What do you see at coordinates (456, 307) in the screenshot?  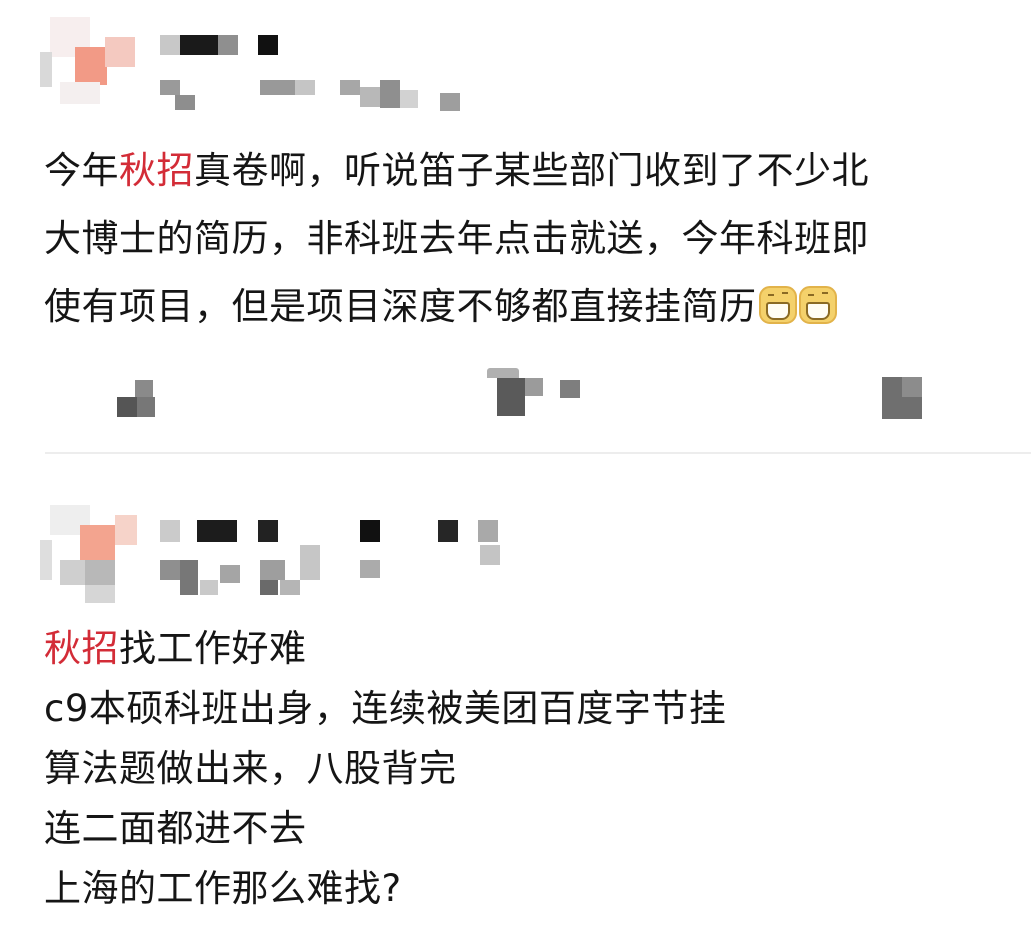 I see `post-body-line: 使有项目，但是项目深度不够都直接挂简历` at bounding box center [456, 307].